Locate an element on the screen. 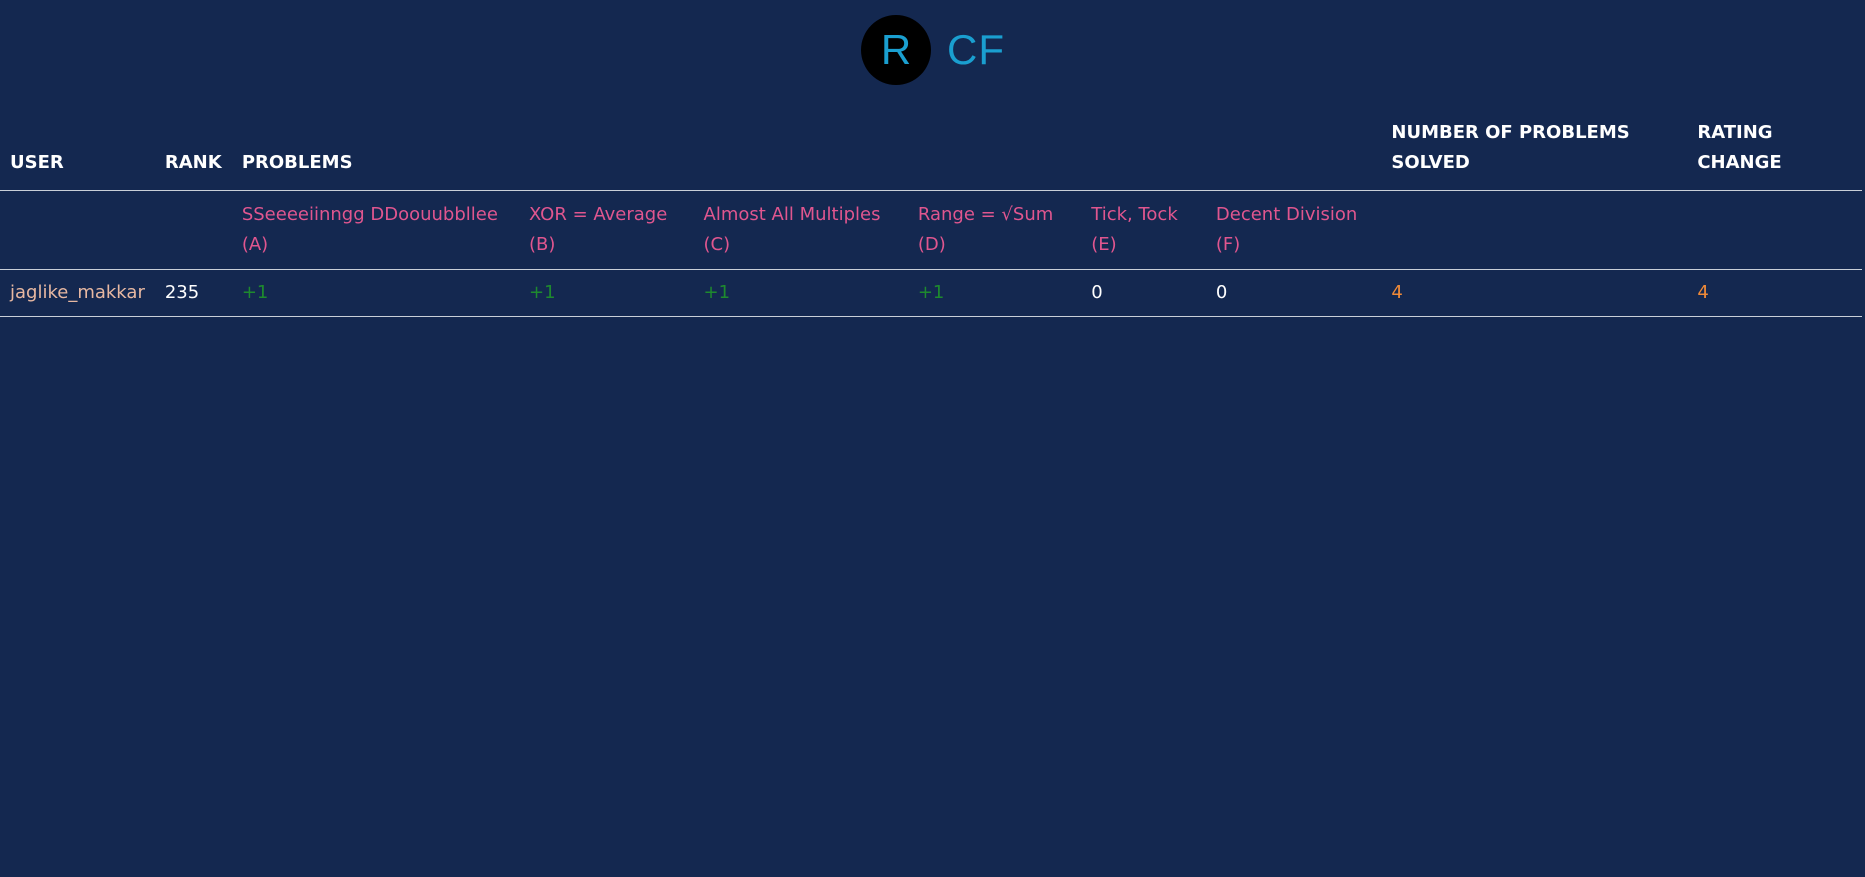  rank-cell: 235 is located at coordinates (193, 293).